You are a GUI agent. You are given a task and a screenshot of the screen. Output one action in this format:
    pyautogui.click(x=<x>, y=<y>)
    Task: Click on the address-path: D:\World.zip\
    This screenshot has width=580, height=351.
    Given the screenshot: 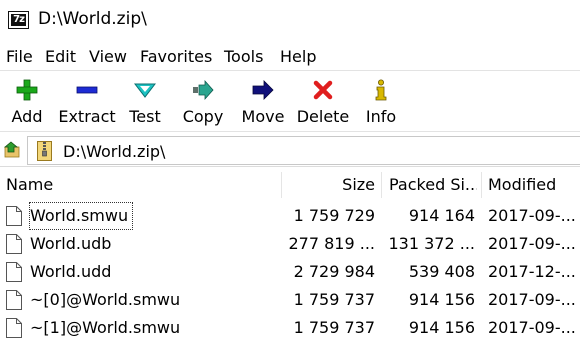 What is the action you would take?
    pyautogui.click(x=114, y=151)
    